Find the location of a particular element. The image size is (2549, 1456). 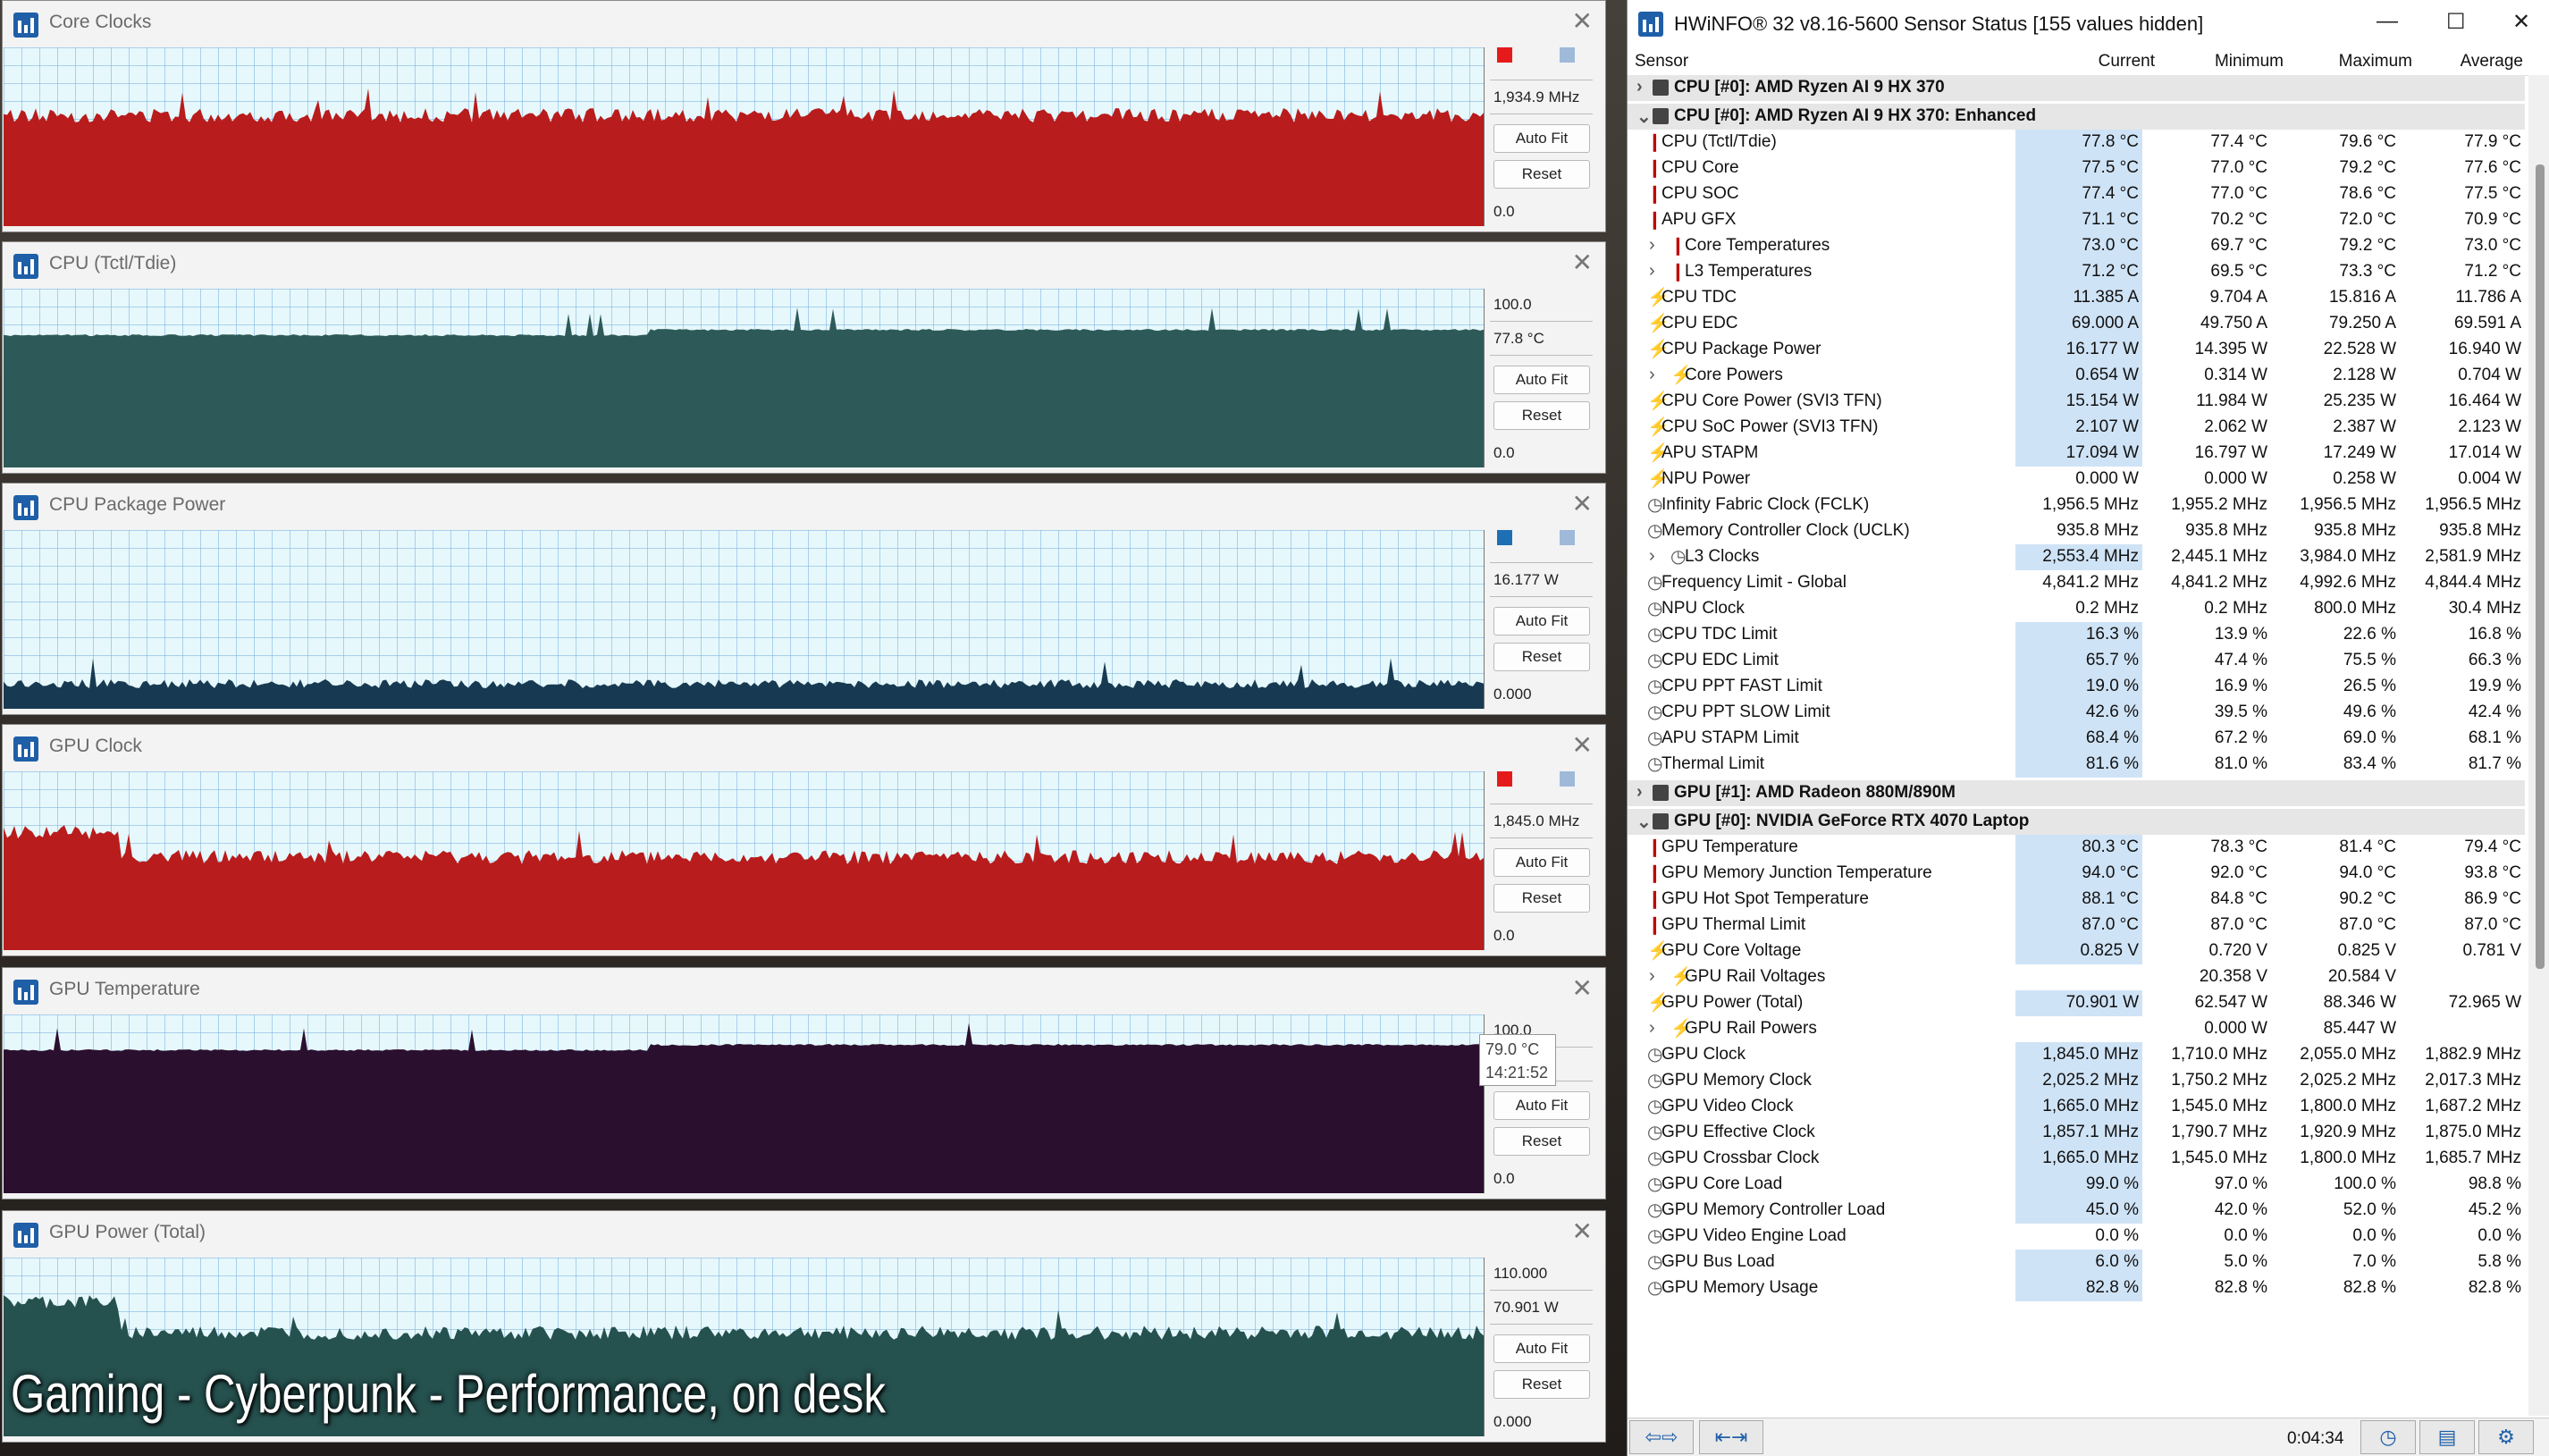

graph-title-bar: GPU Power (Total) ✕ is located at coordinates (804, 1233).